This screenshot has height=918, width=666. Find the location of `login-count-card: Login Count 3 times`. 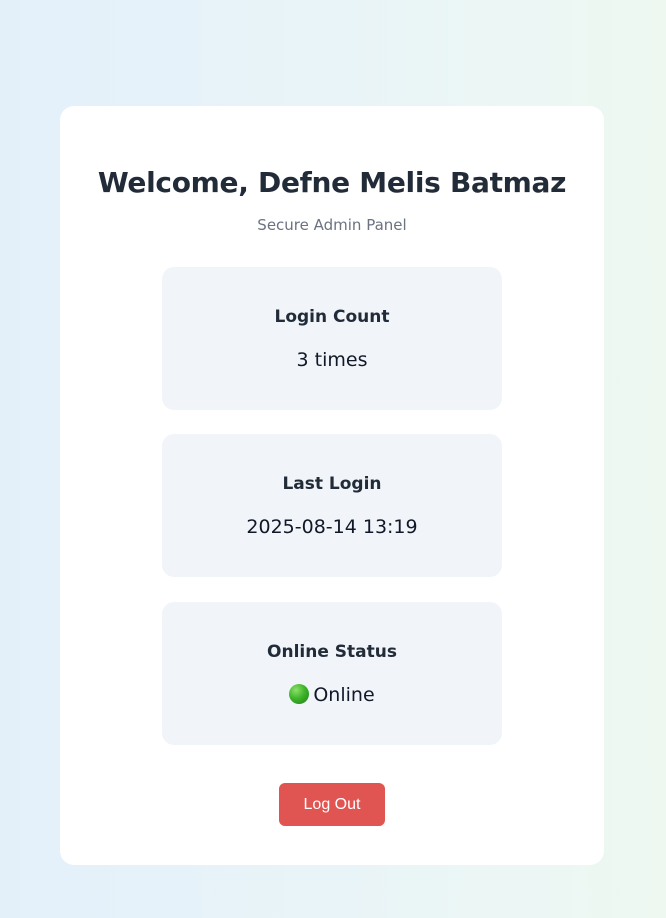

login-count-card: Login Count 3 times is located at coordinates (332, 338).